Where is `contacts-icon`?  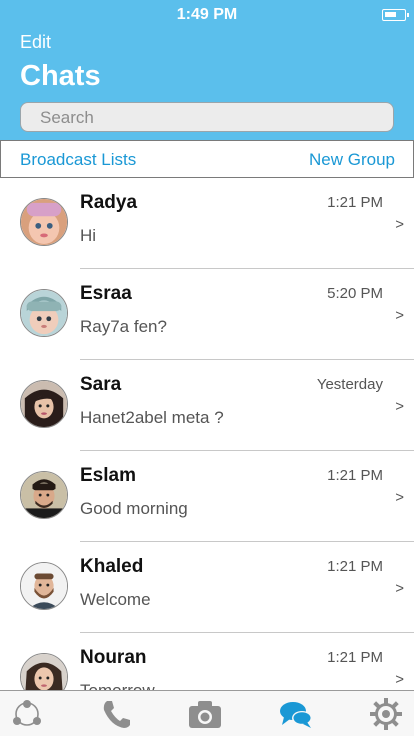 contacts-icon is located at coordinates (27, 714).